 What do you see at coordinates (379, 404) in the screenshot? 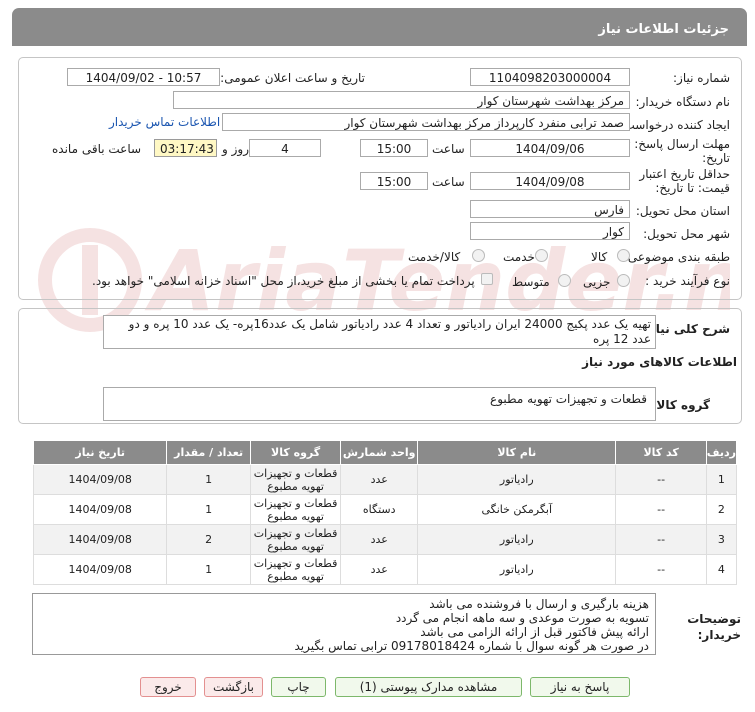
I see `goods-group-field: قطعات و تجهیزات تهویه مطبوع` at bounding box center [379, 404].